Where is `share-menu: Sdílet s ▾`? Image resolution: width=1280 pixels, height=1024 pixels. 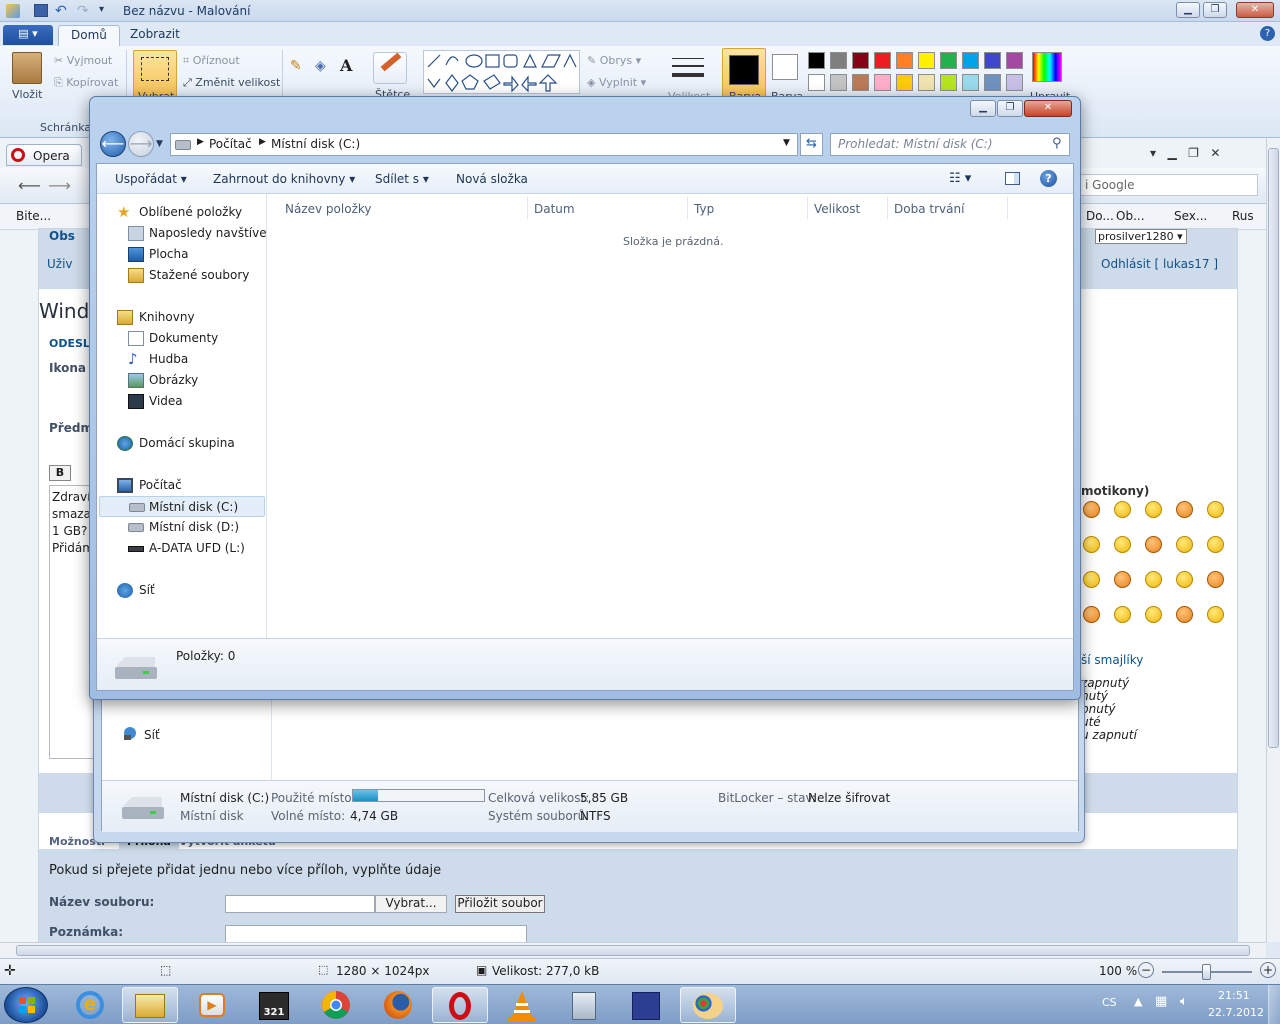 share-menu: Sdílet s ▾ is located at coordinates (402, 179).